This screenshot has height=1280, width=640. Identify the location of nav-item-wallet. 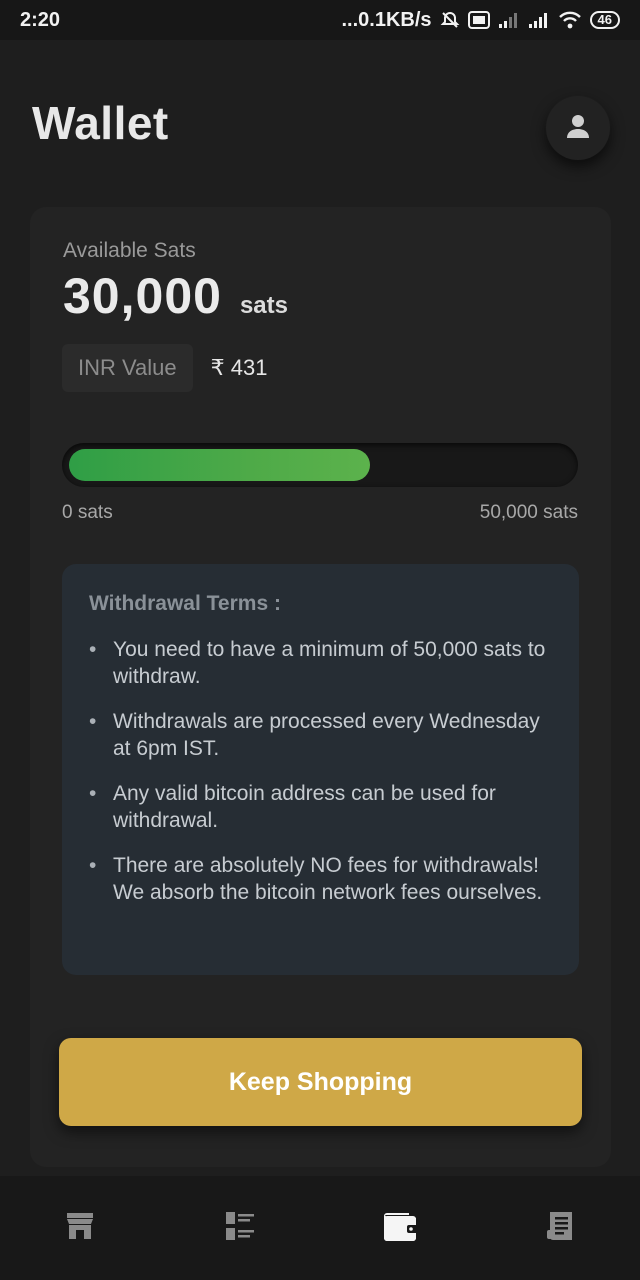
(400, 1228).